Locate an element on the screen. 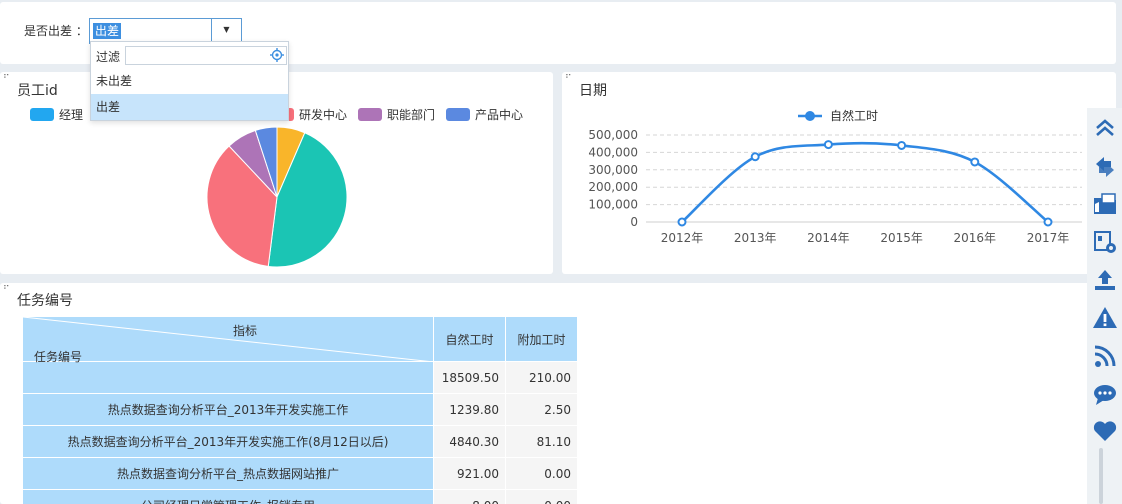 The height and width of the screenshot is (504, 1122). col-header-extra-hours: 附加工时 is located at coordinates (541, 339).